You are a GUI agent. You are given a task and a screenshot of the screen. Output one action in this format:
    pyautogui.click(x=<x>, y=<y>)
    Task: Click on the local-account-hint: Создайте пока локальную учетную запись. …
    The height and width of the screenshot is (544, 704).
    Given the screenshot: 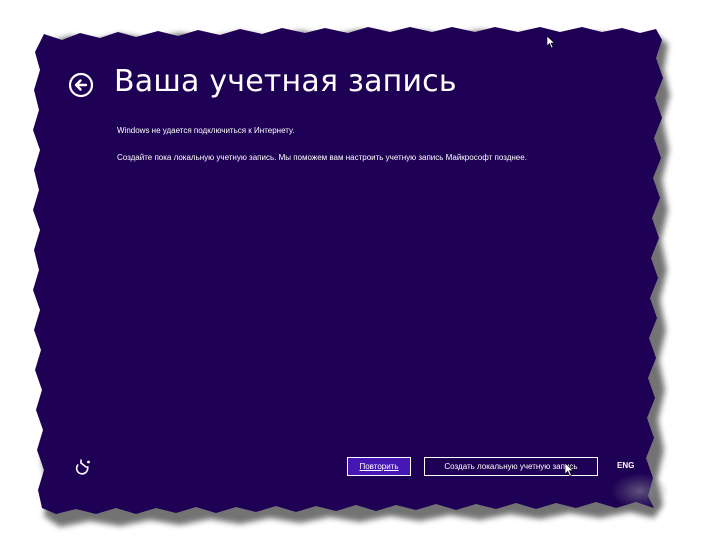 What is the action you would take?
    pyautogui.click(x=322, y=157)
    